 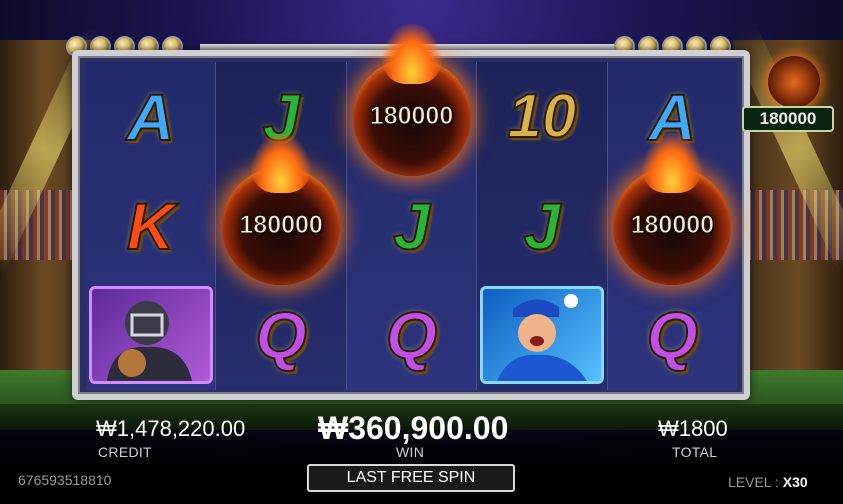 I want to click on win-label: WIN, so click(x=410, y=452).